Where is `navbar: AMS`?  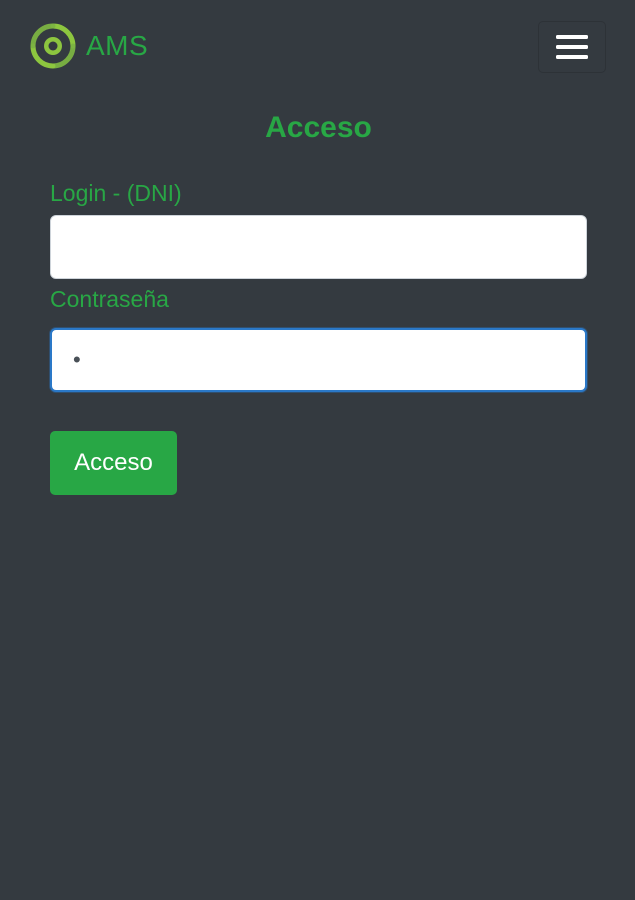
navbar: AMS is located at coordinates (317, 48).